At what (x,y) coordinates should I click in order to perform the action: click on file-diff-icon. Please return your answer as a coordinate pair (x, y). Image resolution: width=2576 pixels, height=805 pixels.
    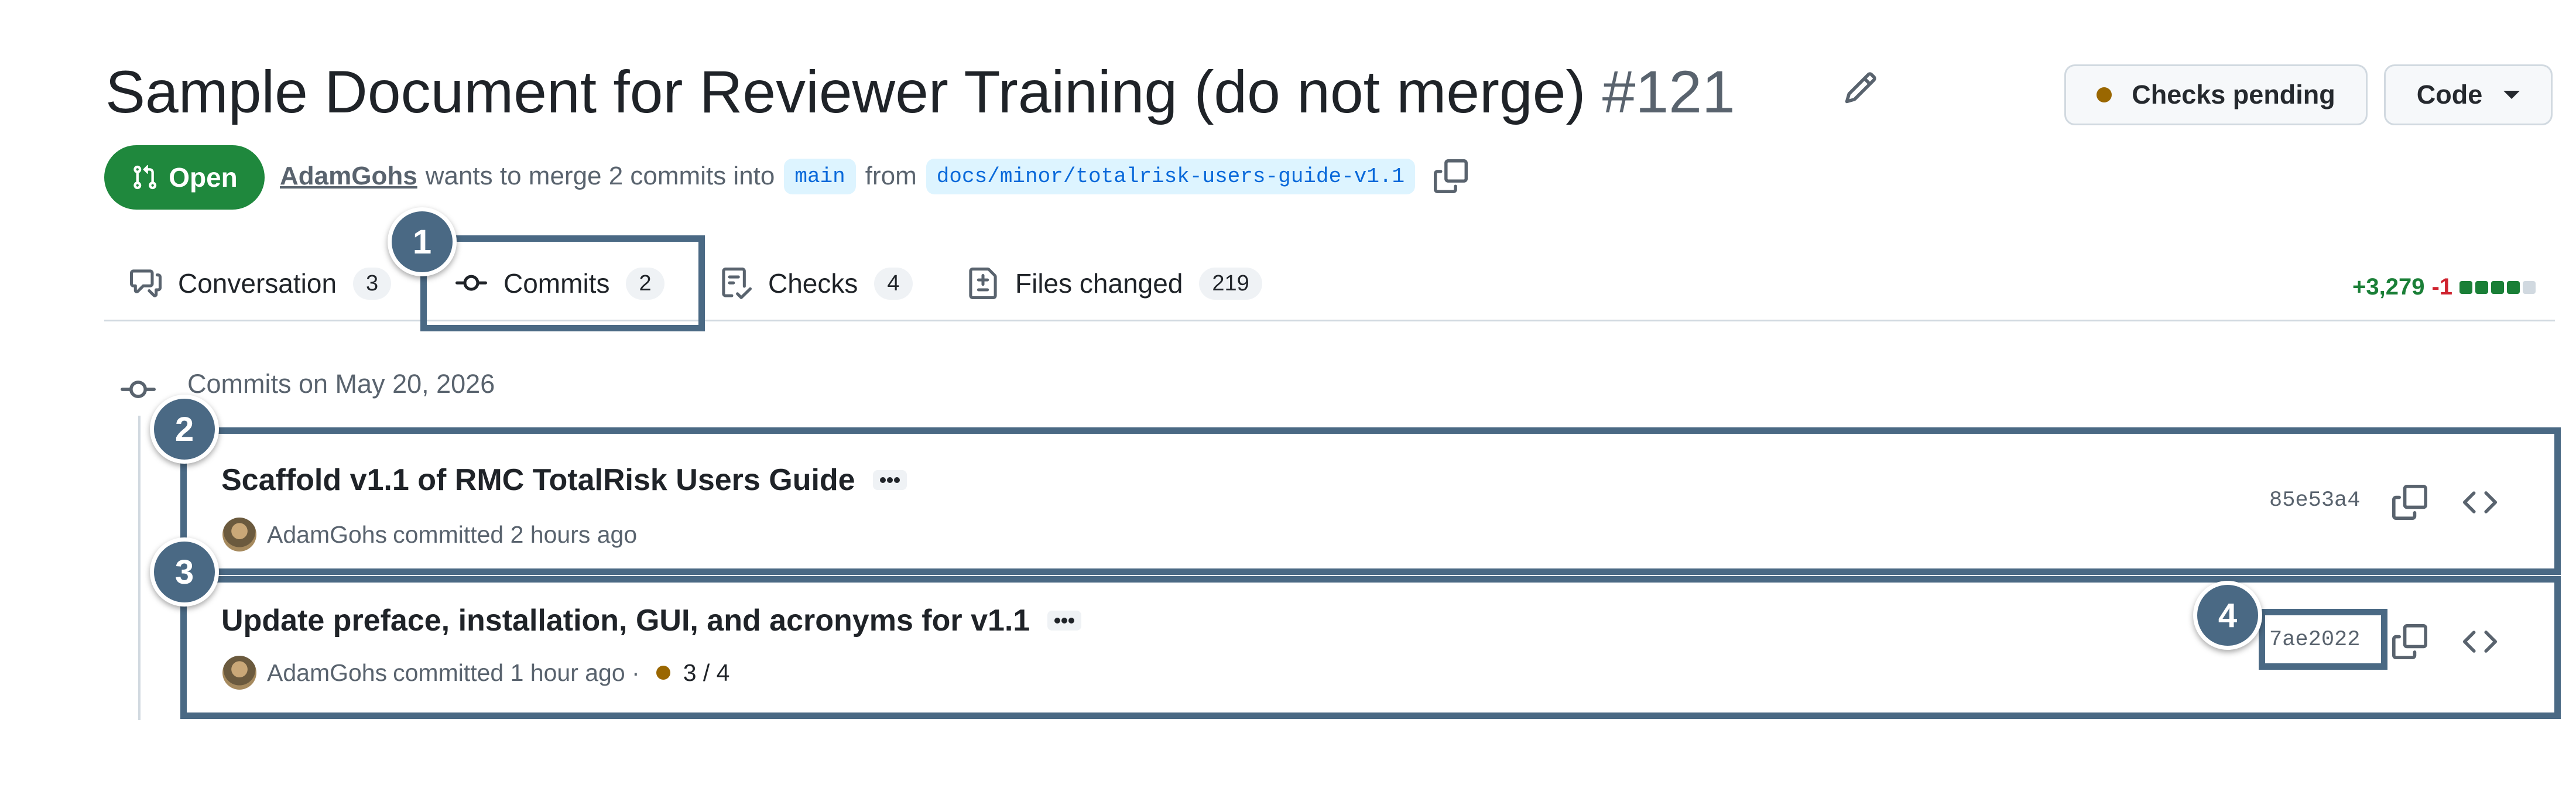
    Looking at the image, I should click on (983, 283).